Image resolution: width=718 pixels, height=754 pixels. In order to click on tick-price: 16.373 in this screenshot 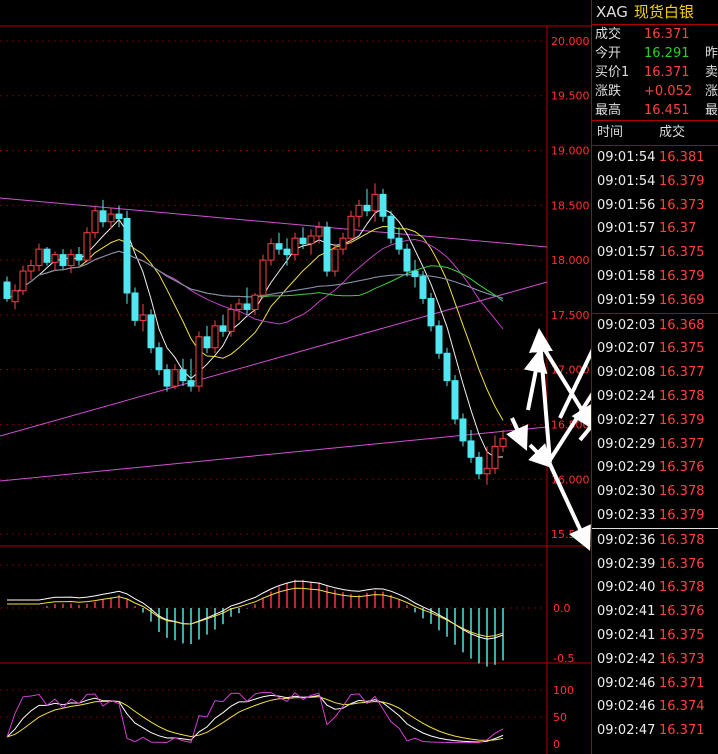, I will do `click(682, 659)`.